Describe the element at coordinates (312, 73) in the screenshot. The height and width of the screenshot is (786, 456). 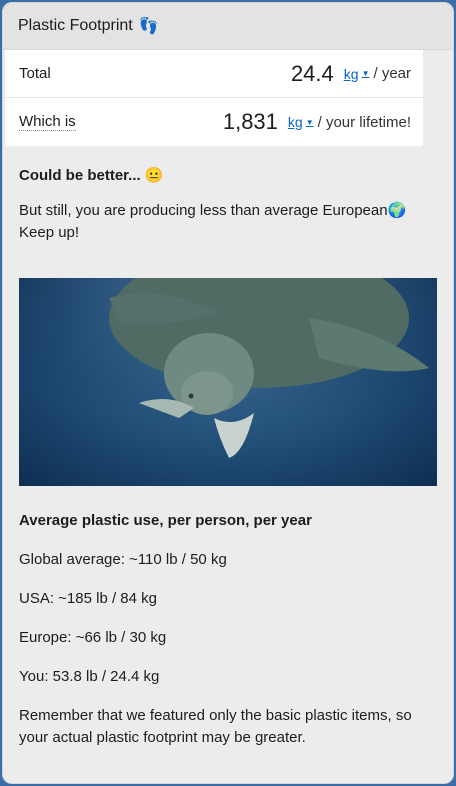
I see `total-value: 24.4` at that location.